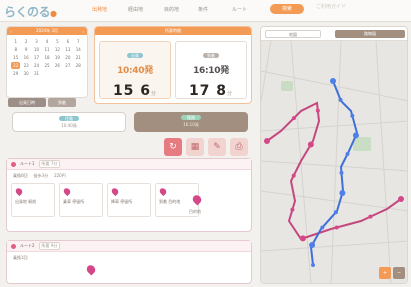  I want to click on calendar-day: 11, so click(46, 49).